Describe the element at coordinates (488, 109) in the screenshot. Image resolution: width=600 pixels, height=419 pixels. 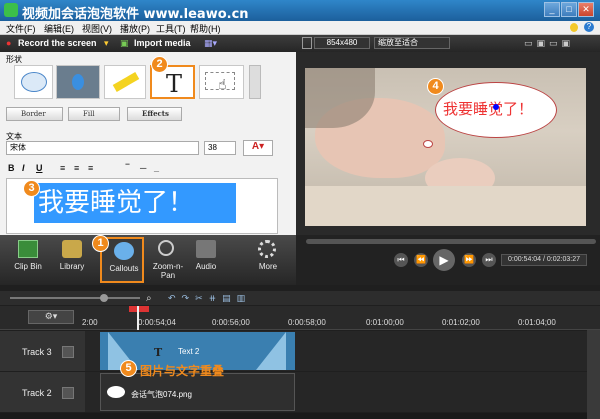
I see `bubble-text: 我要睡觉了！` at that location.